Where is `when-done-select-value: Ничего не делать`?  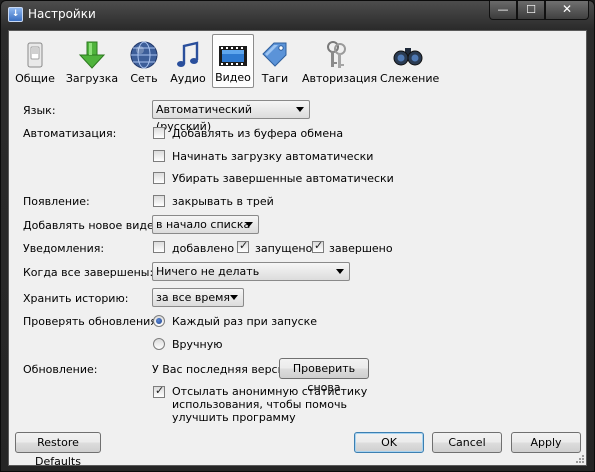 when-done-select-value: Ничего не делать is located at coordinates (208, 271).